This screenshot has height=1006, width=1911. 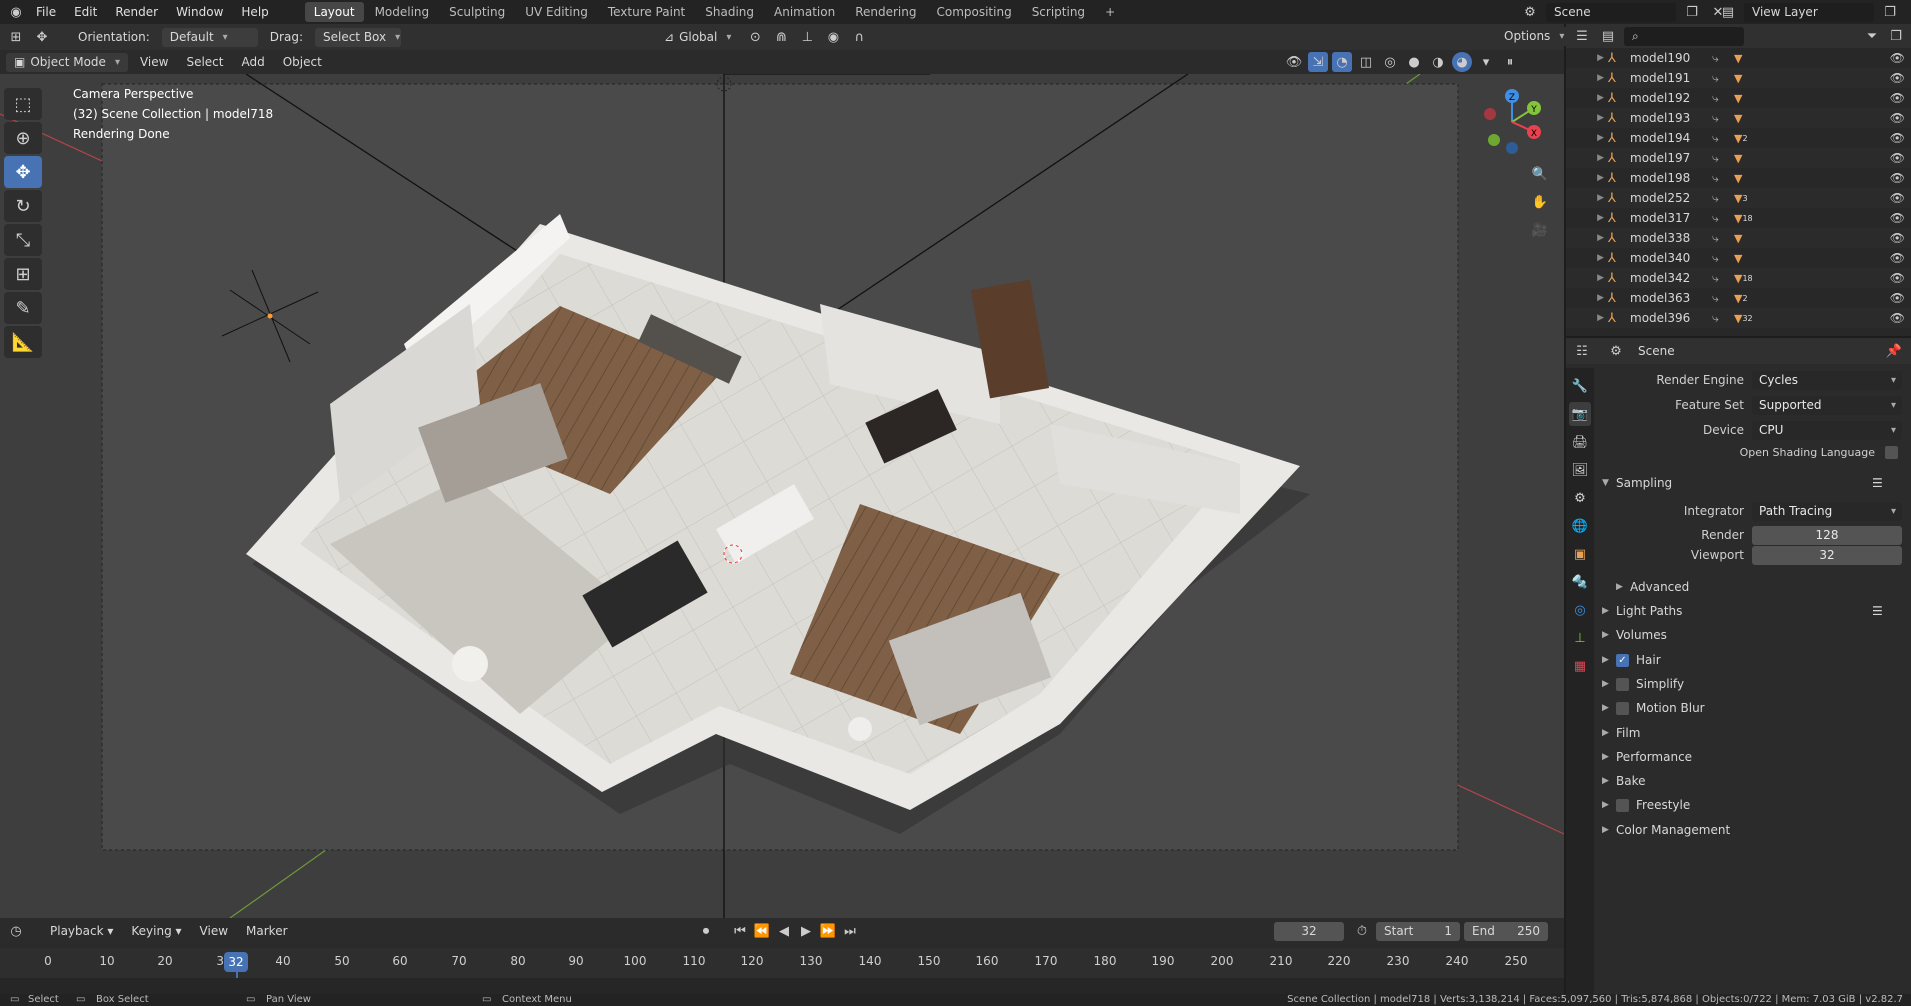 What do you see at coordinates (23, 342) in the screenshot?
I see `measure-tool: 📐` at bounding box center [23, 342].